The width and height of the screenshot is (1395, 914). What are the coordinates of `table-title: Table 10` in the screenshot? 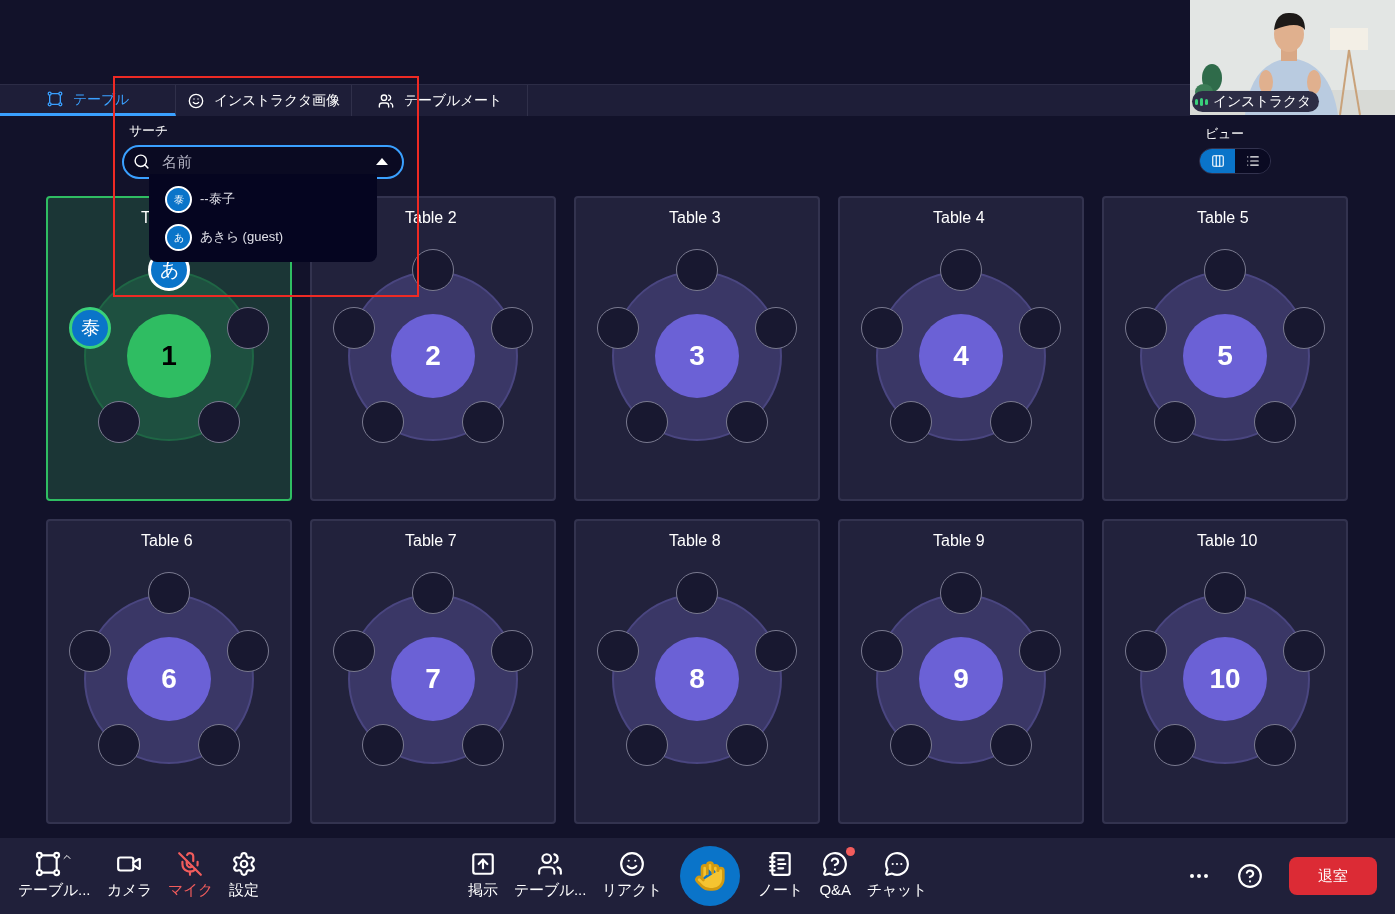 It's located at (1227, 540).